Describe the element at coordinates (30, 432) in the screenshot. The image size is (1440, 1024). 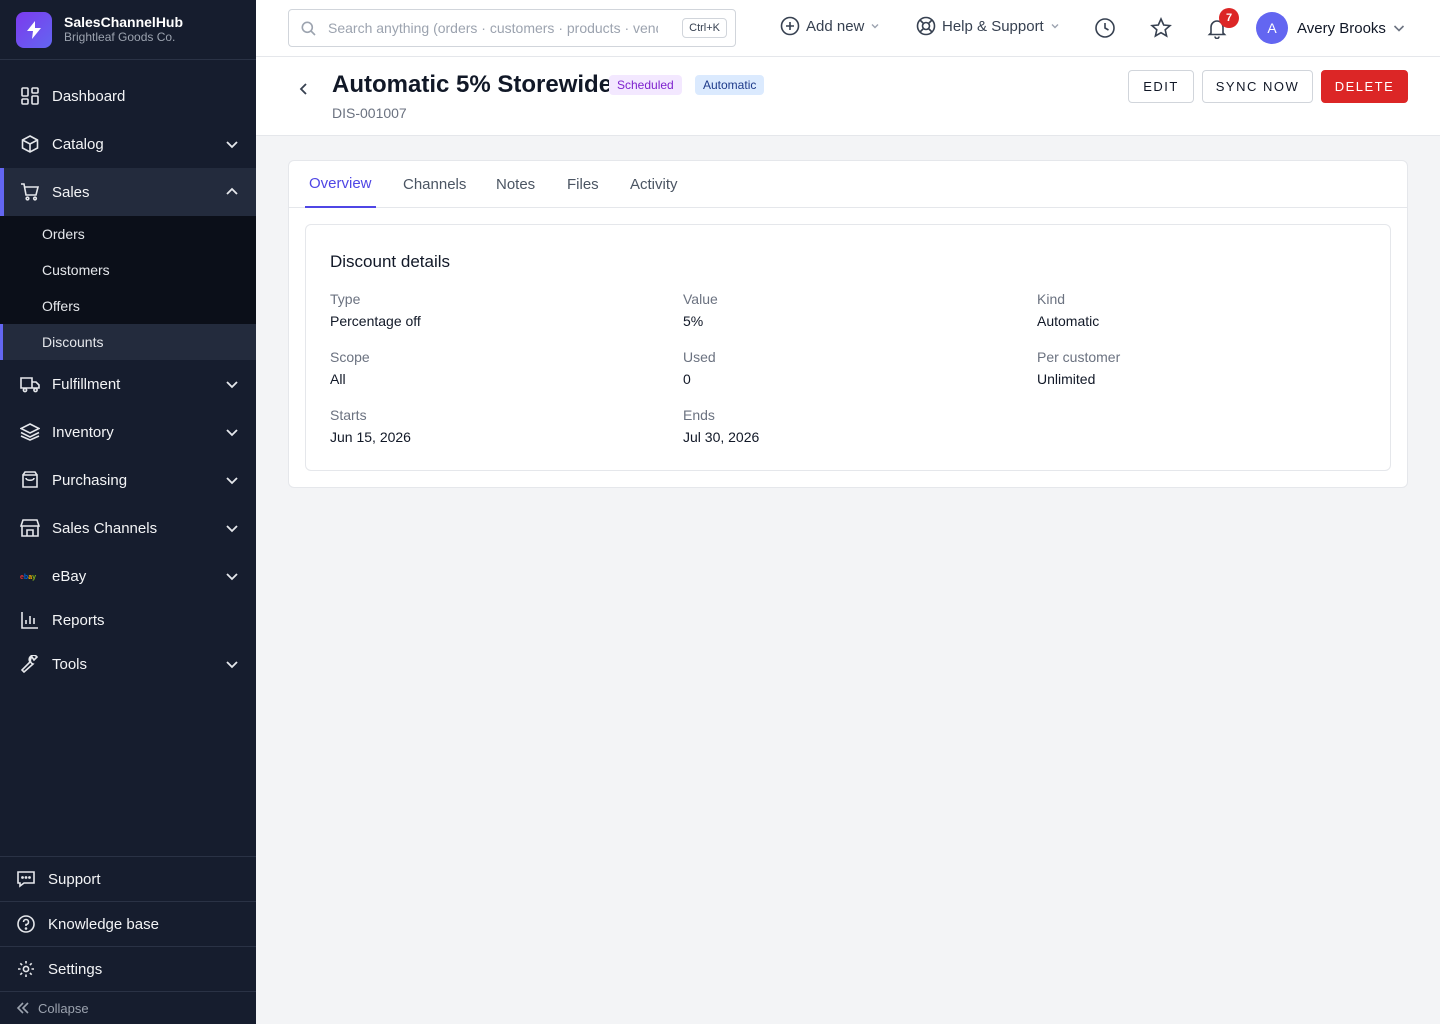
I see `layers-icon` at that location.